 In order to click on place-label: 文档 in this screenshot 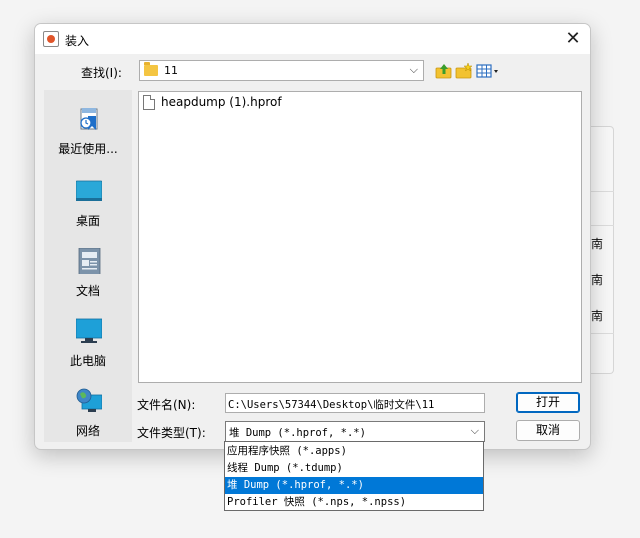, I will do `click(87, 291)`.